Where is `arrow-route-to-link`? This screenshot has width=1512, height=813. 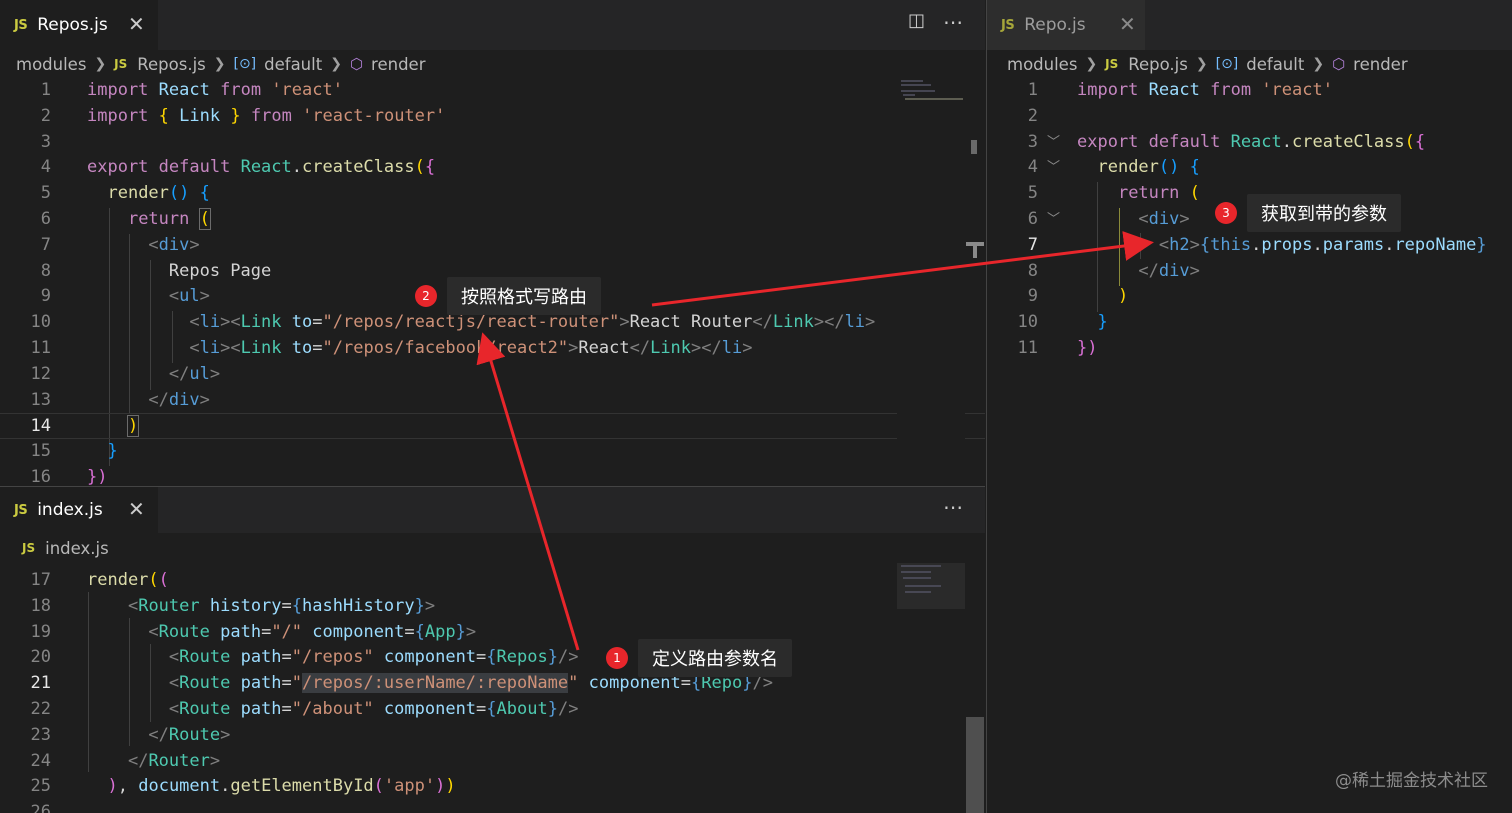
arrow-route-to-link is located at coordinates (528, 491).